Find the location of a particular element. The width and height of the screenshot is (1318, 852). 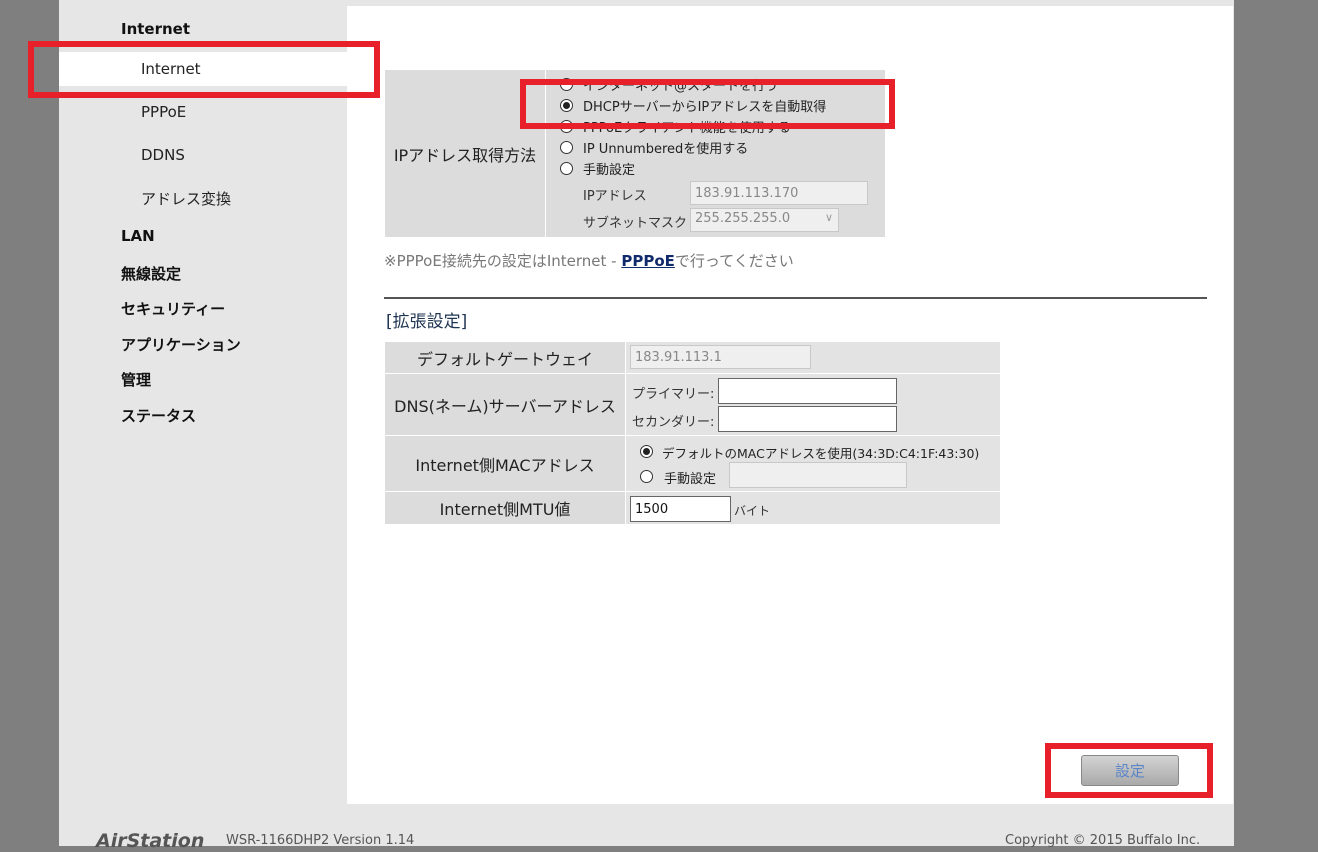

option-ip-unnumbered-label: IP Unnumberedを使用する is located at coordinates (666, 149).